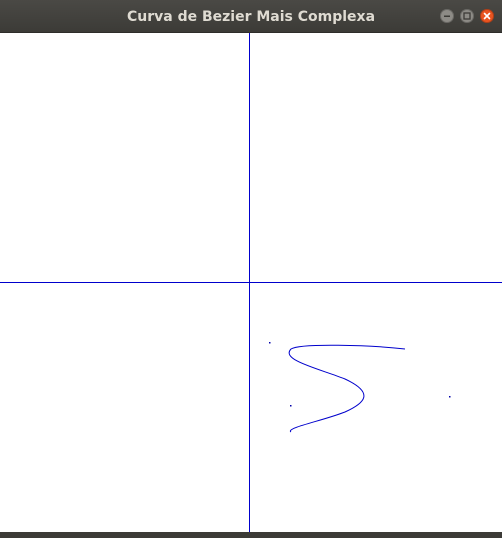 Image resolution: width=502 pixels, height=538 pixels. I want to click on minimize-button, so click(447, 16).